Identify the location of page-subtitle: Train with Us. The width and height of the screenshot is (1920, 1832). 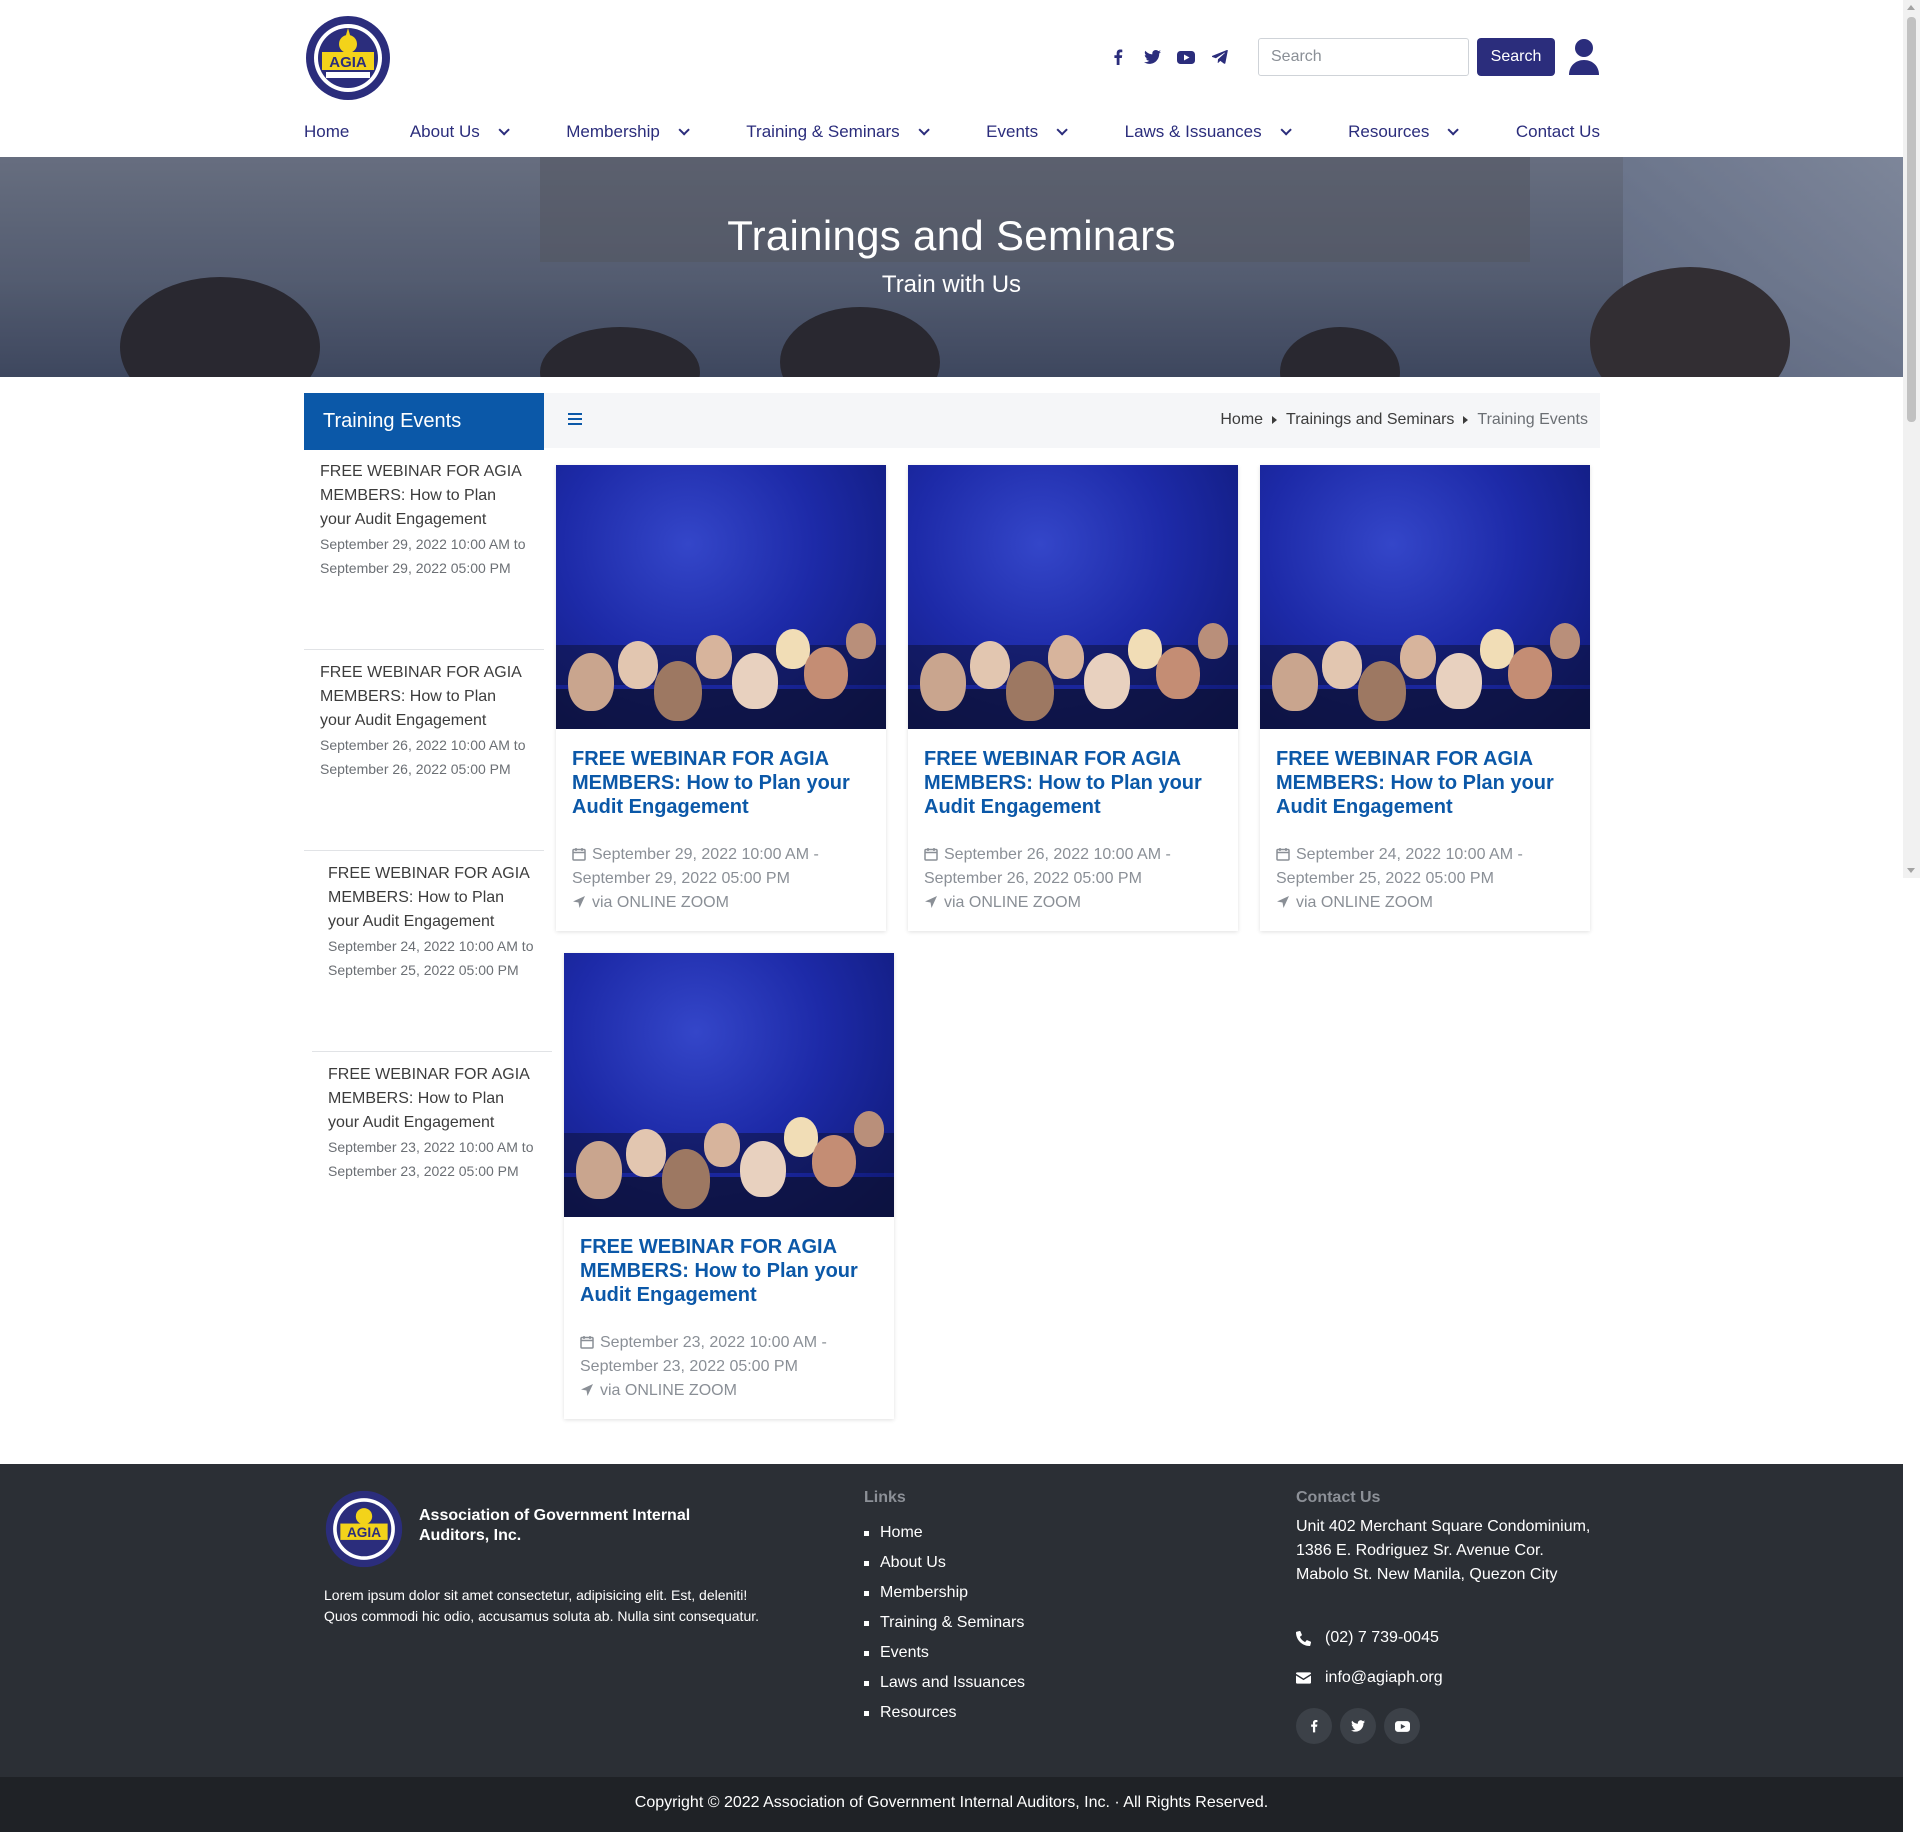
(951, 284).